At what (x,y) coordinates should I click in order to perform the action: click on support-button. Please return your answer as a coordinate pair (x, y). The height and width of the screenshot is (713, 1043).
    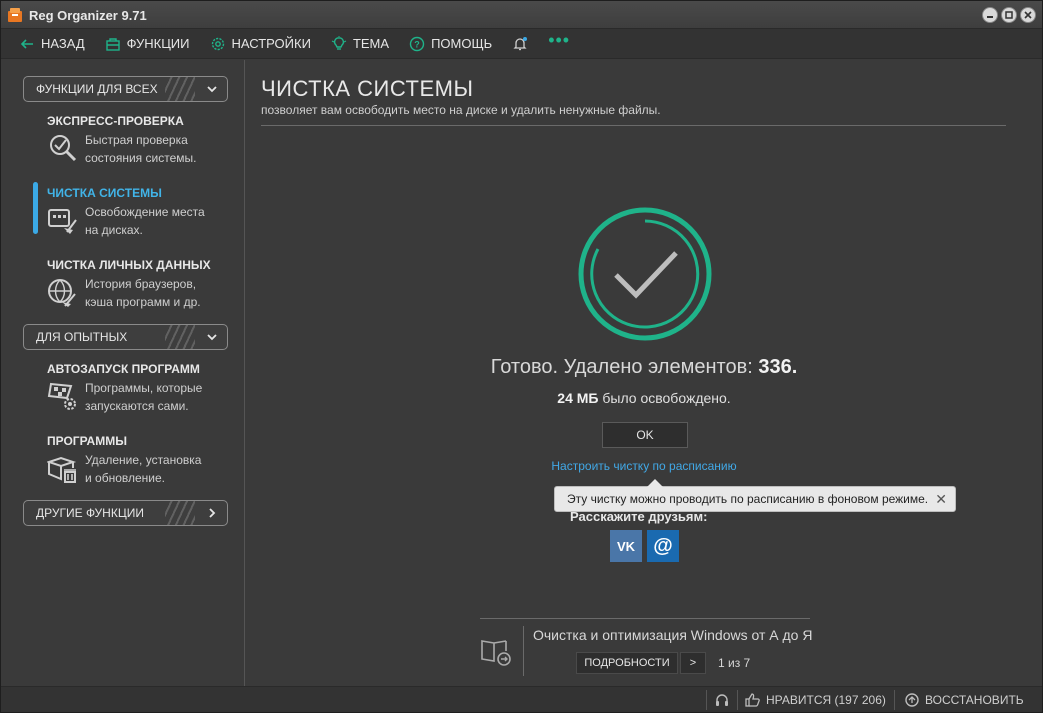
    Looking at the image, I should click on (722, 700).